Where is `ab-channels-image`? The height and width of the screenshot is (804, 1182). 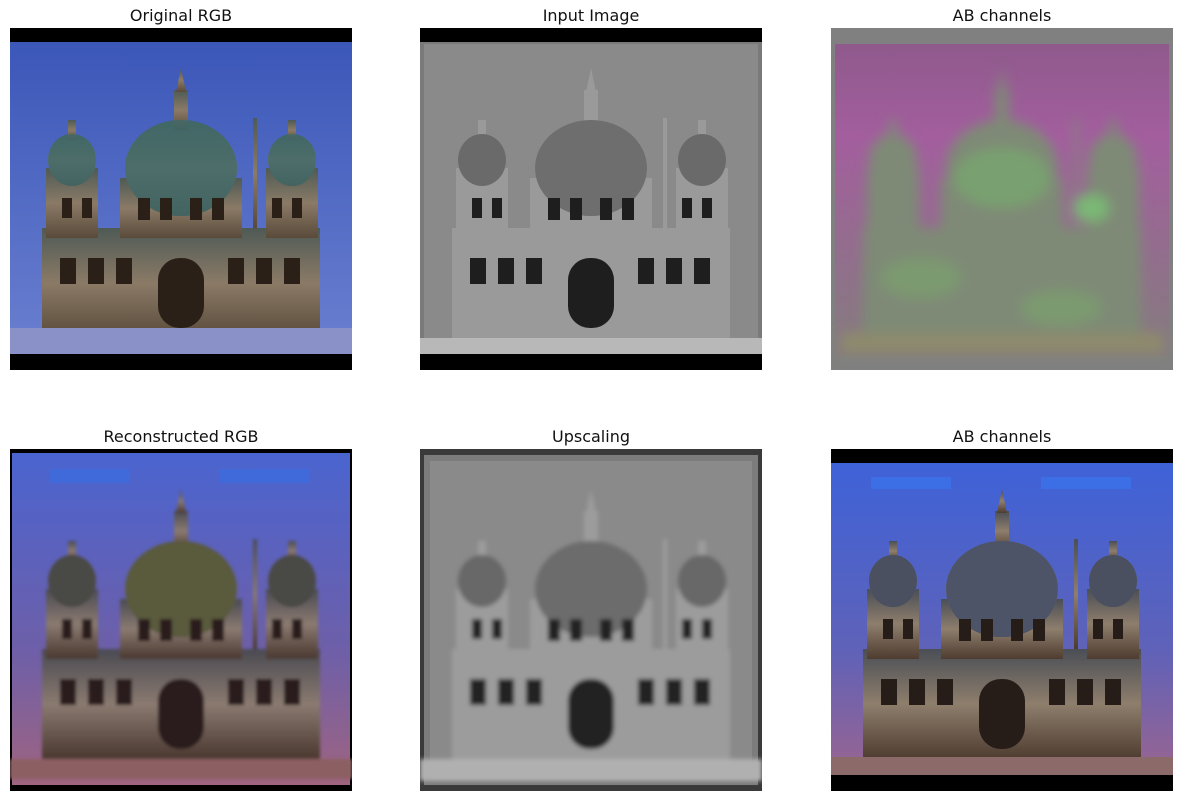
ab-channels-image is located at coordinates (1002, 199).